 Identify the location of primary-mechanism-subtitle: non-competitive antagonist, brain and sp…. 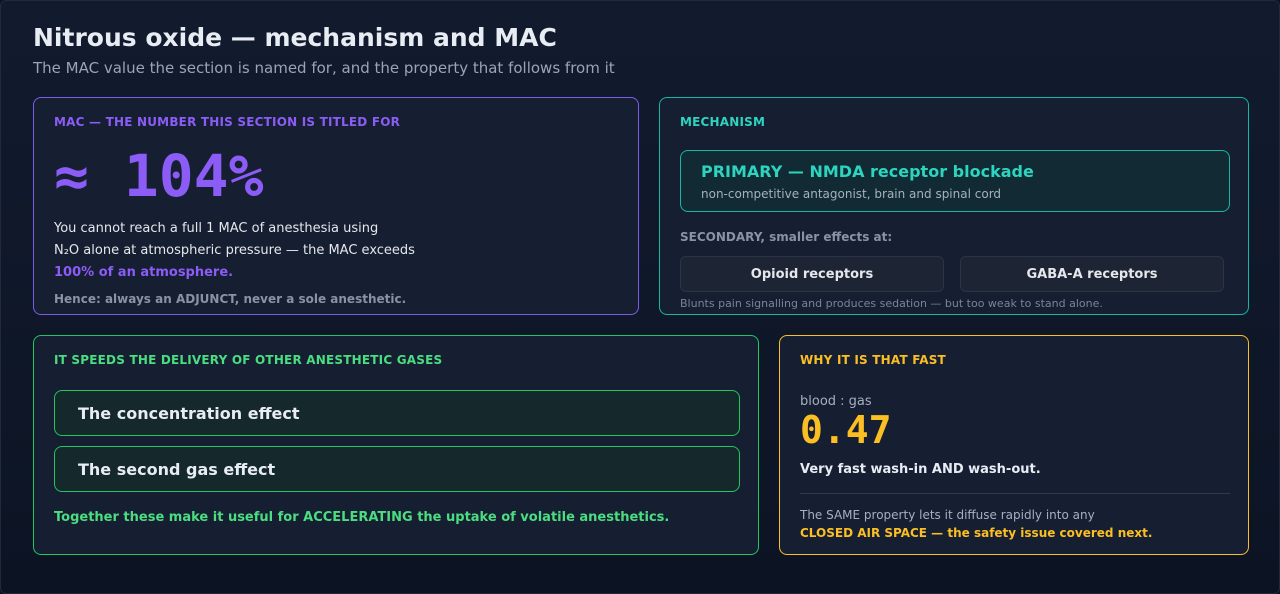
(851, 194).